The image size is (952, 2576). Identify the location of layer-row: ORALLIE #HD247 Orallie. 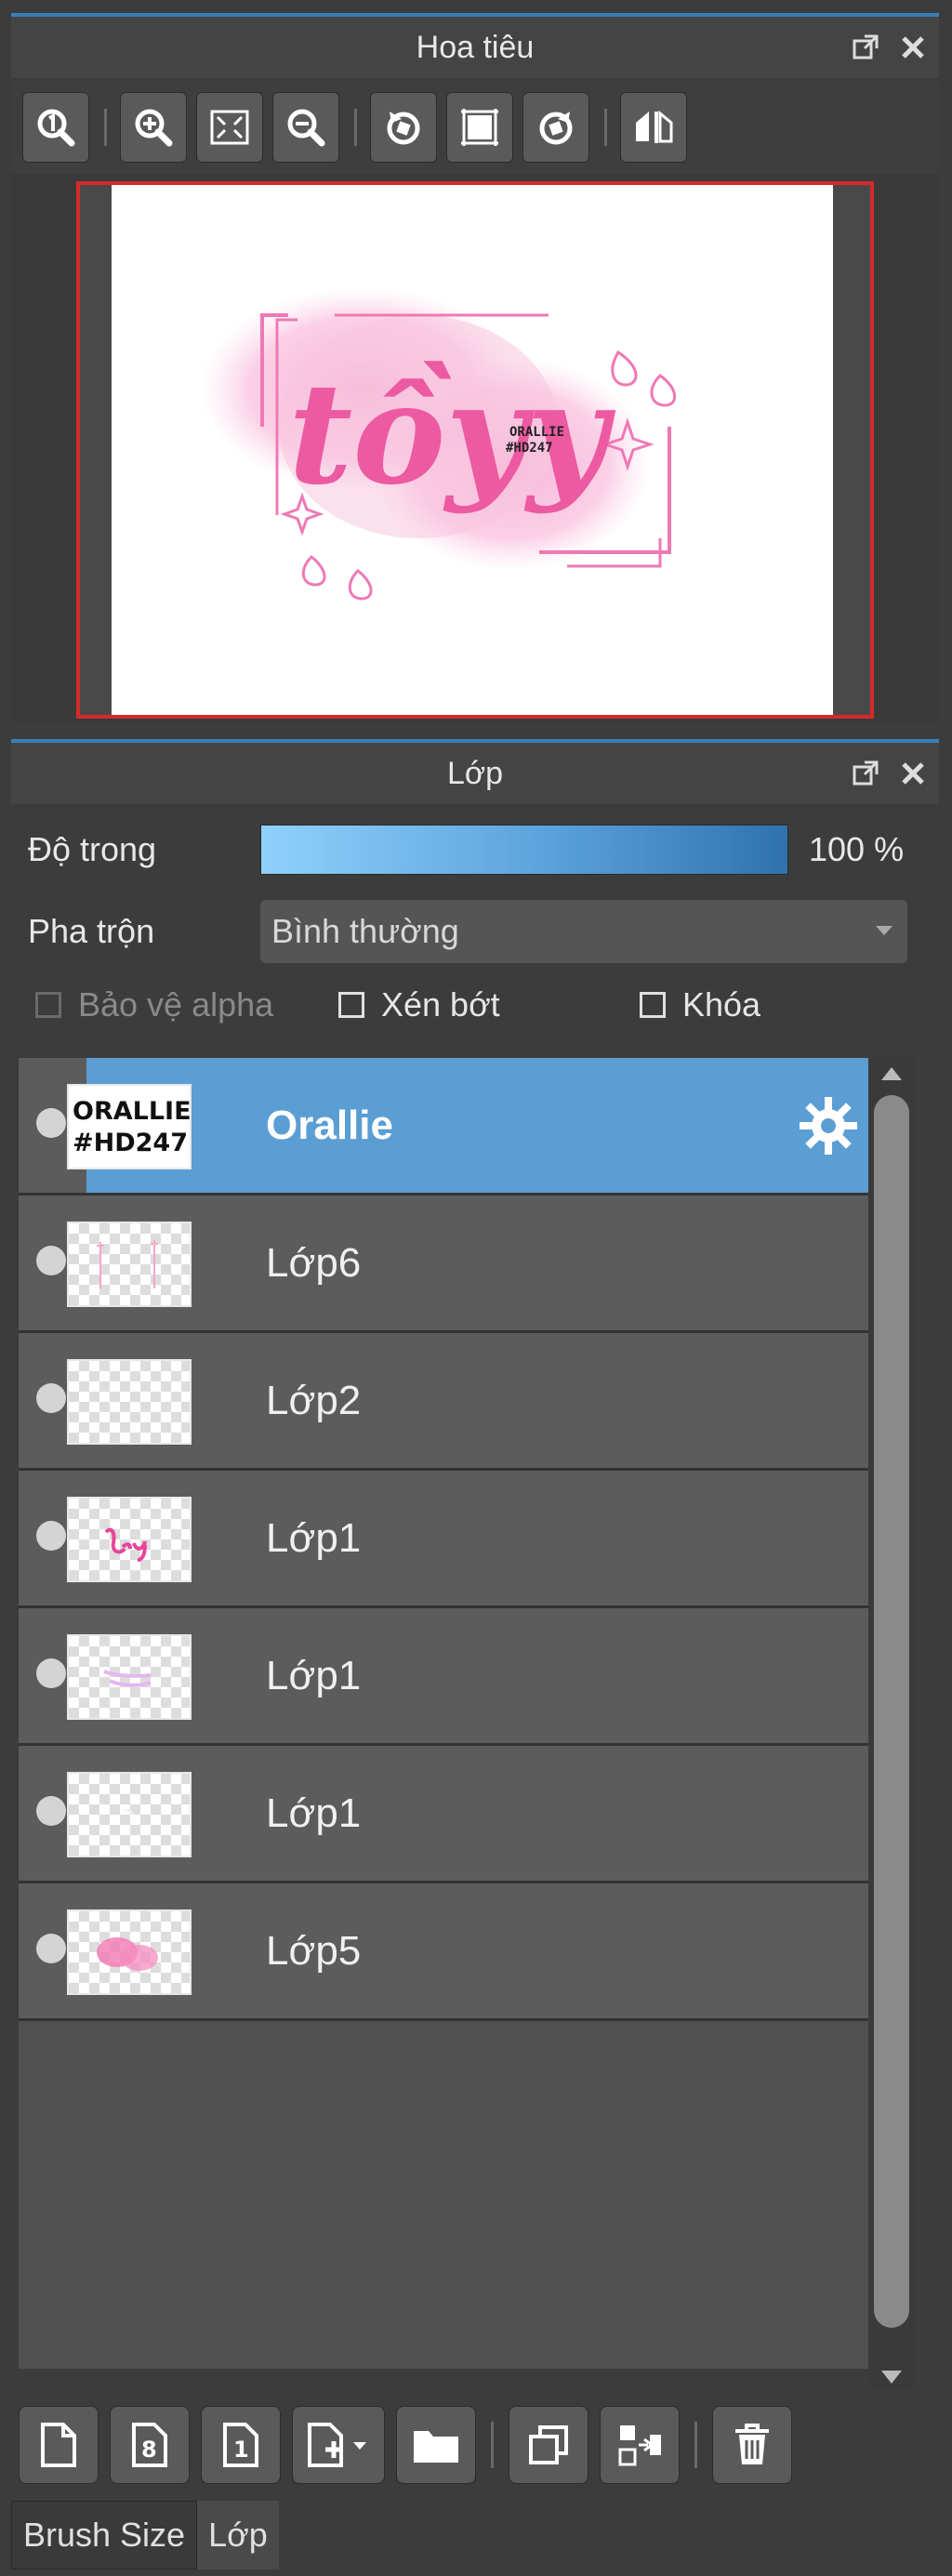
(443, 1127).